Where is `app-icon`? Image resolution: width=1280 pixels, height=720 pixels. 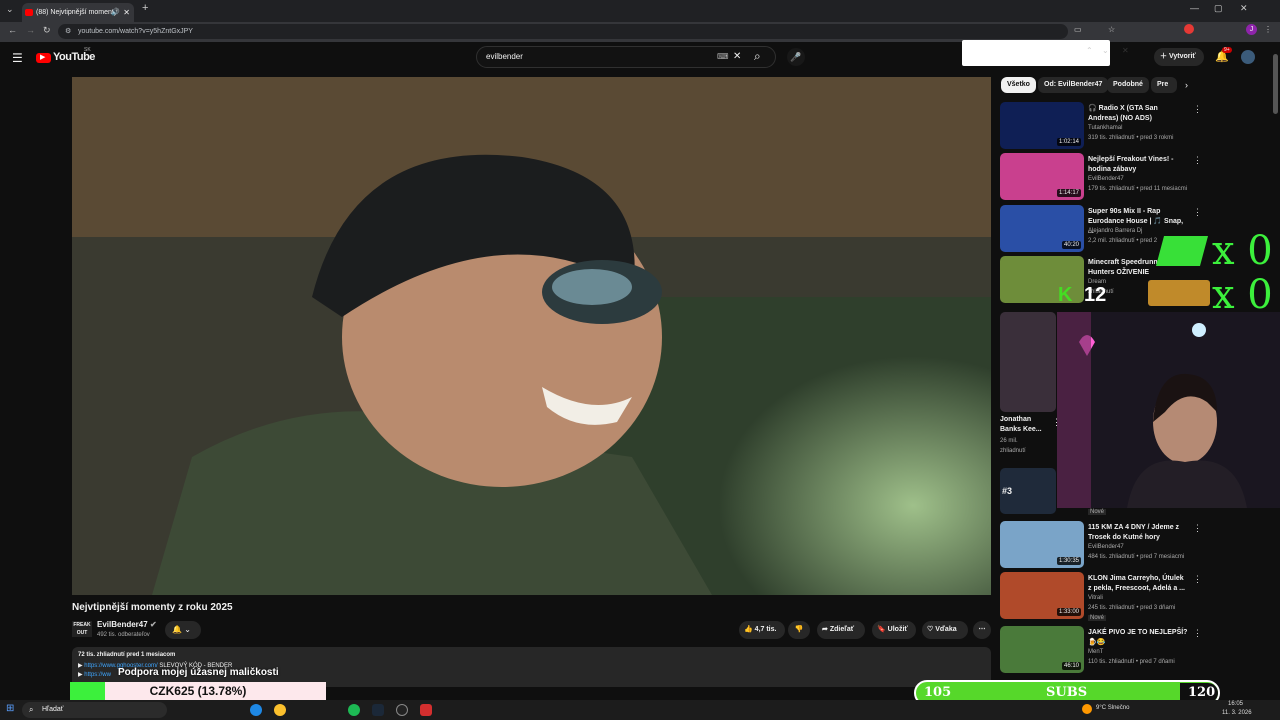
app-icon is located at coordinates (426, 710).